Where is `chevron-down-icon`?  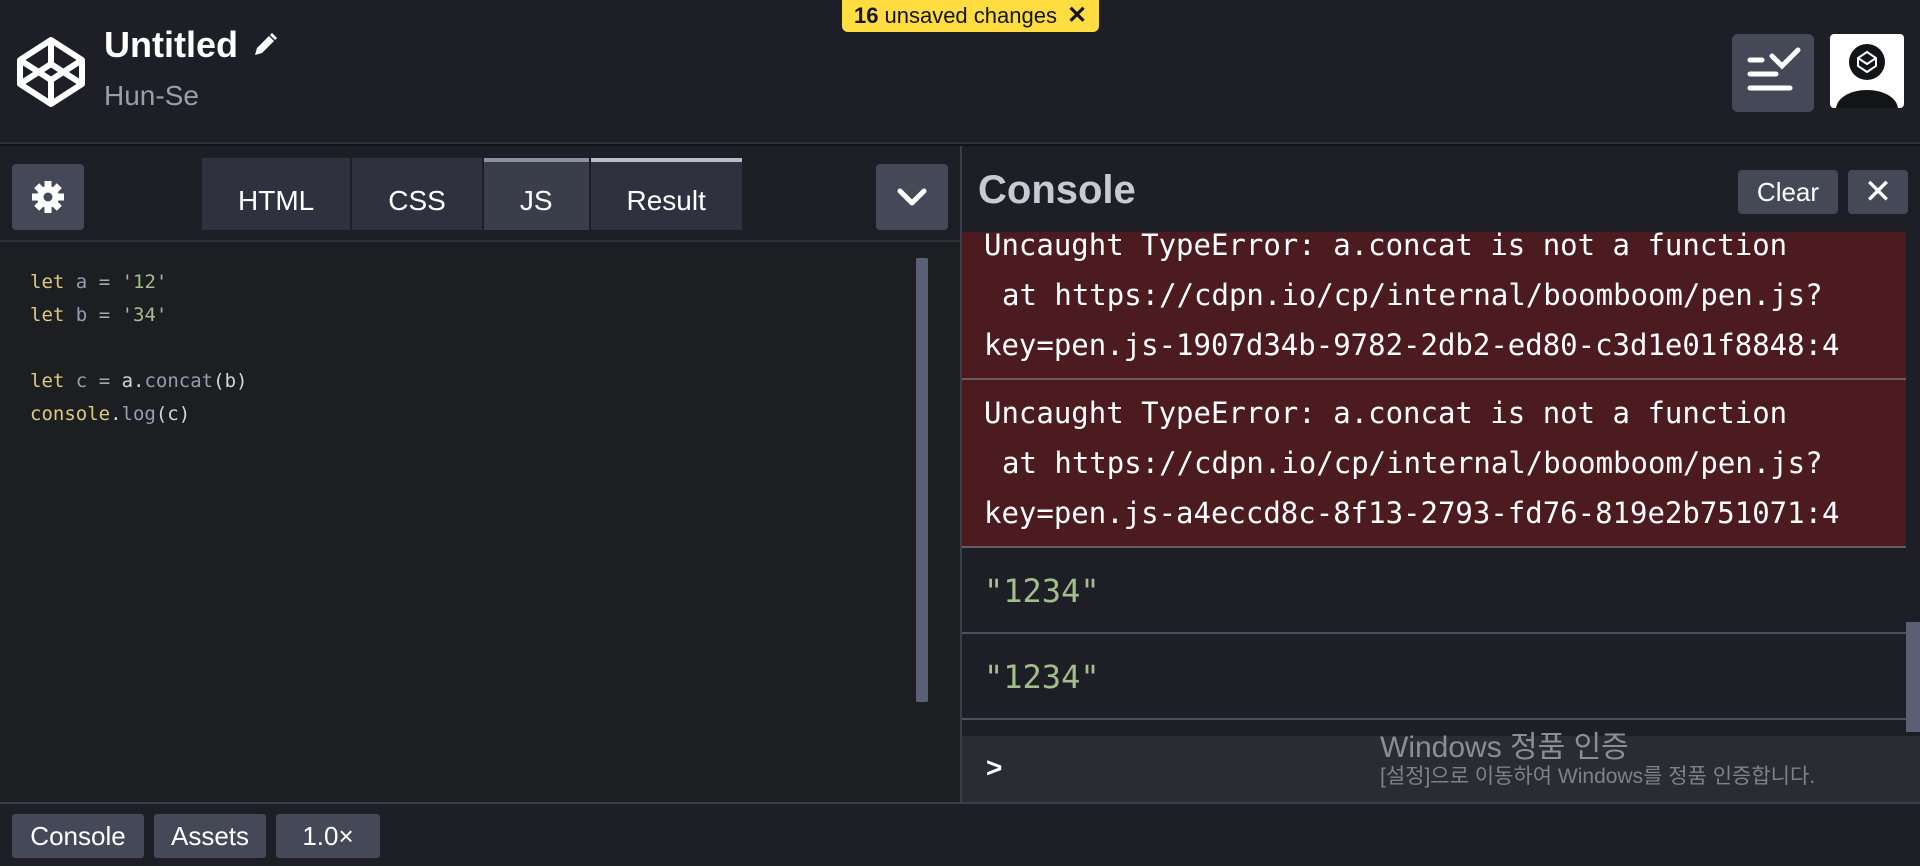
chevron-down-icon is located at coordinates (912, 197).